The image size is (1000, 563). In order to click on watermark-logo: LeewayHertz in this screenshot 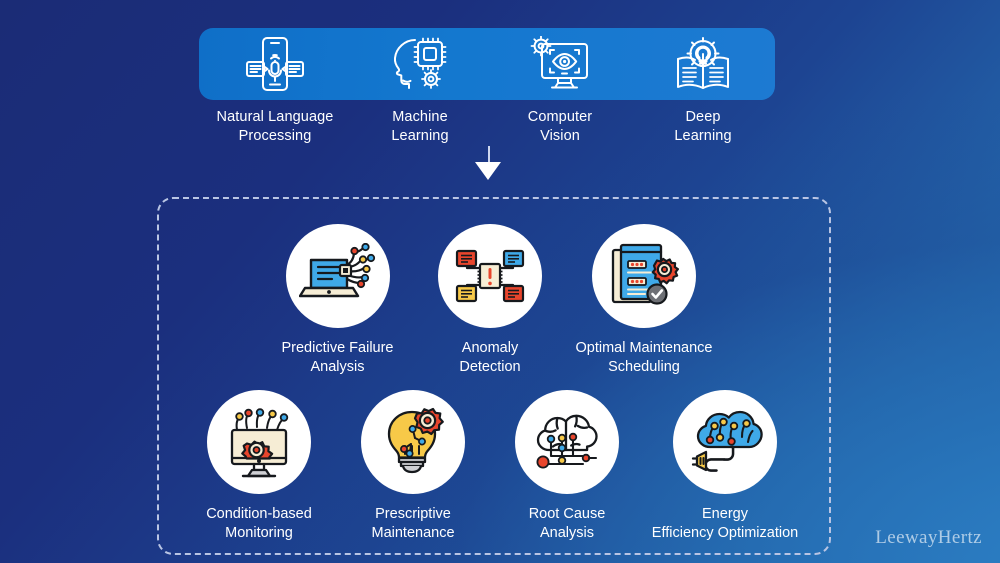, I will do `click(928, 537)`.